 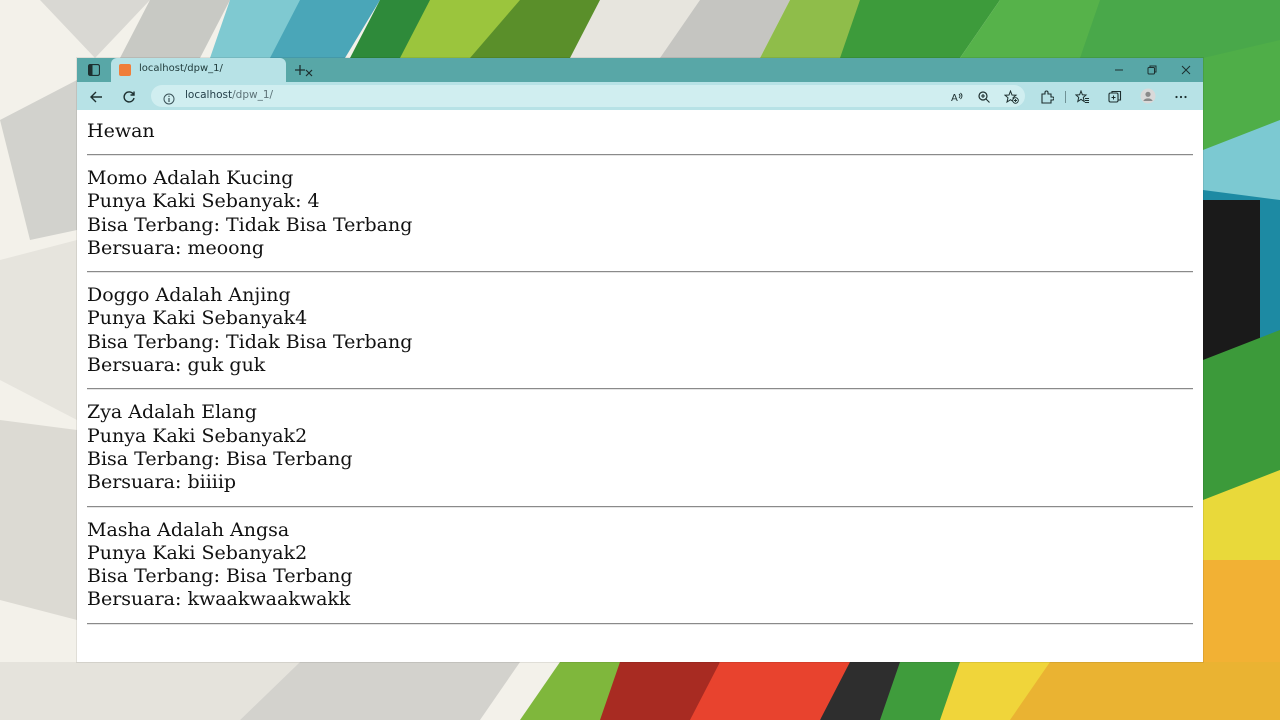 What do you see at coordinates (640, 70) in the screenshot?
I see `title-bar: localhost/dpw_1/` at bounding box center [640, 70].